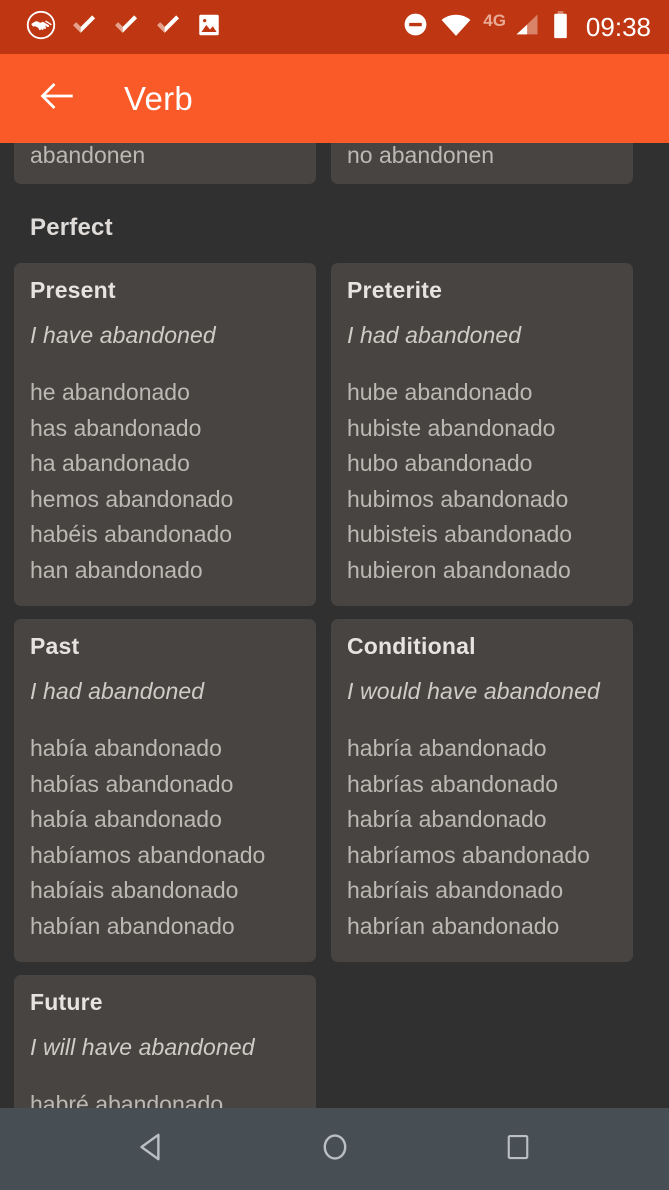 The height and width of the screenshot is (1190, 669). What do you see at coordinates (453, 925) in the screenshot?
I see `conjugation-line: habrían abandonado` at bounding box center [453, 925].